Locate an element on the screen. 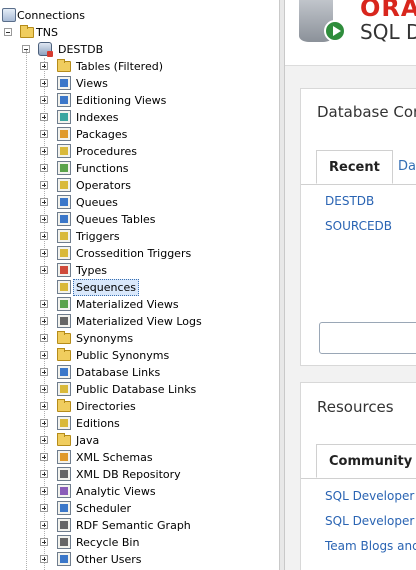  product-name: SQL Developer is located at coordinates (388, 32).